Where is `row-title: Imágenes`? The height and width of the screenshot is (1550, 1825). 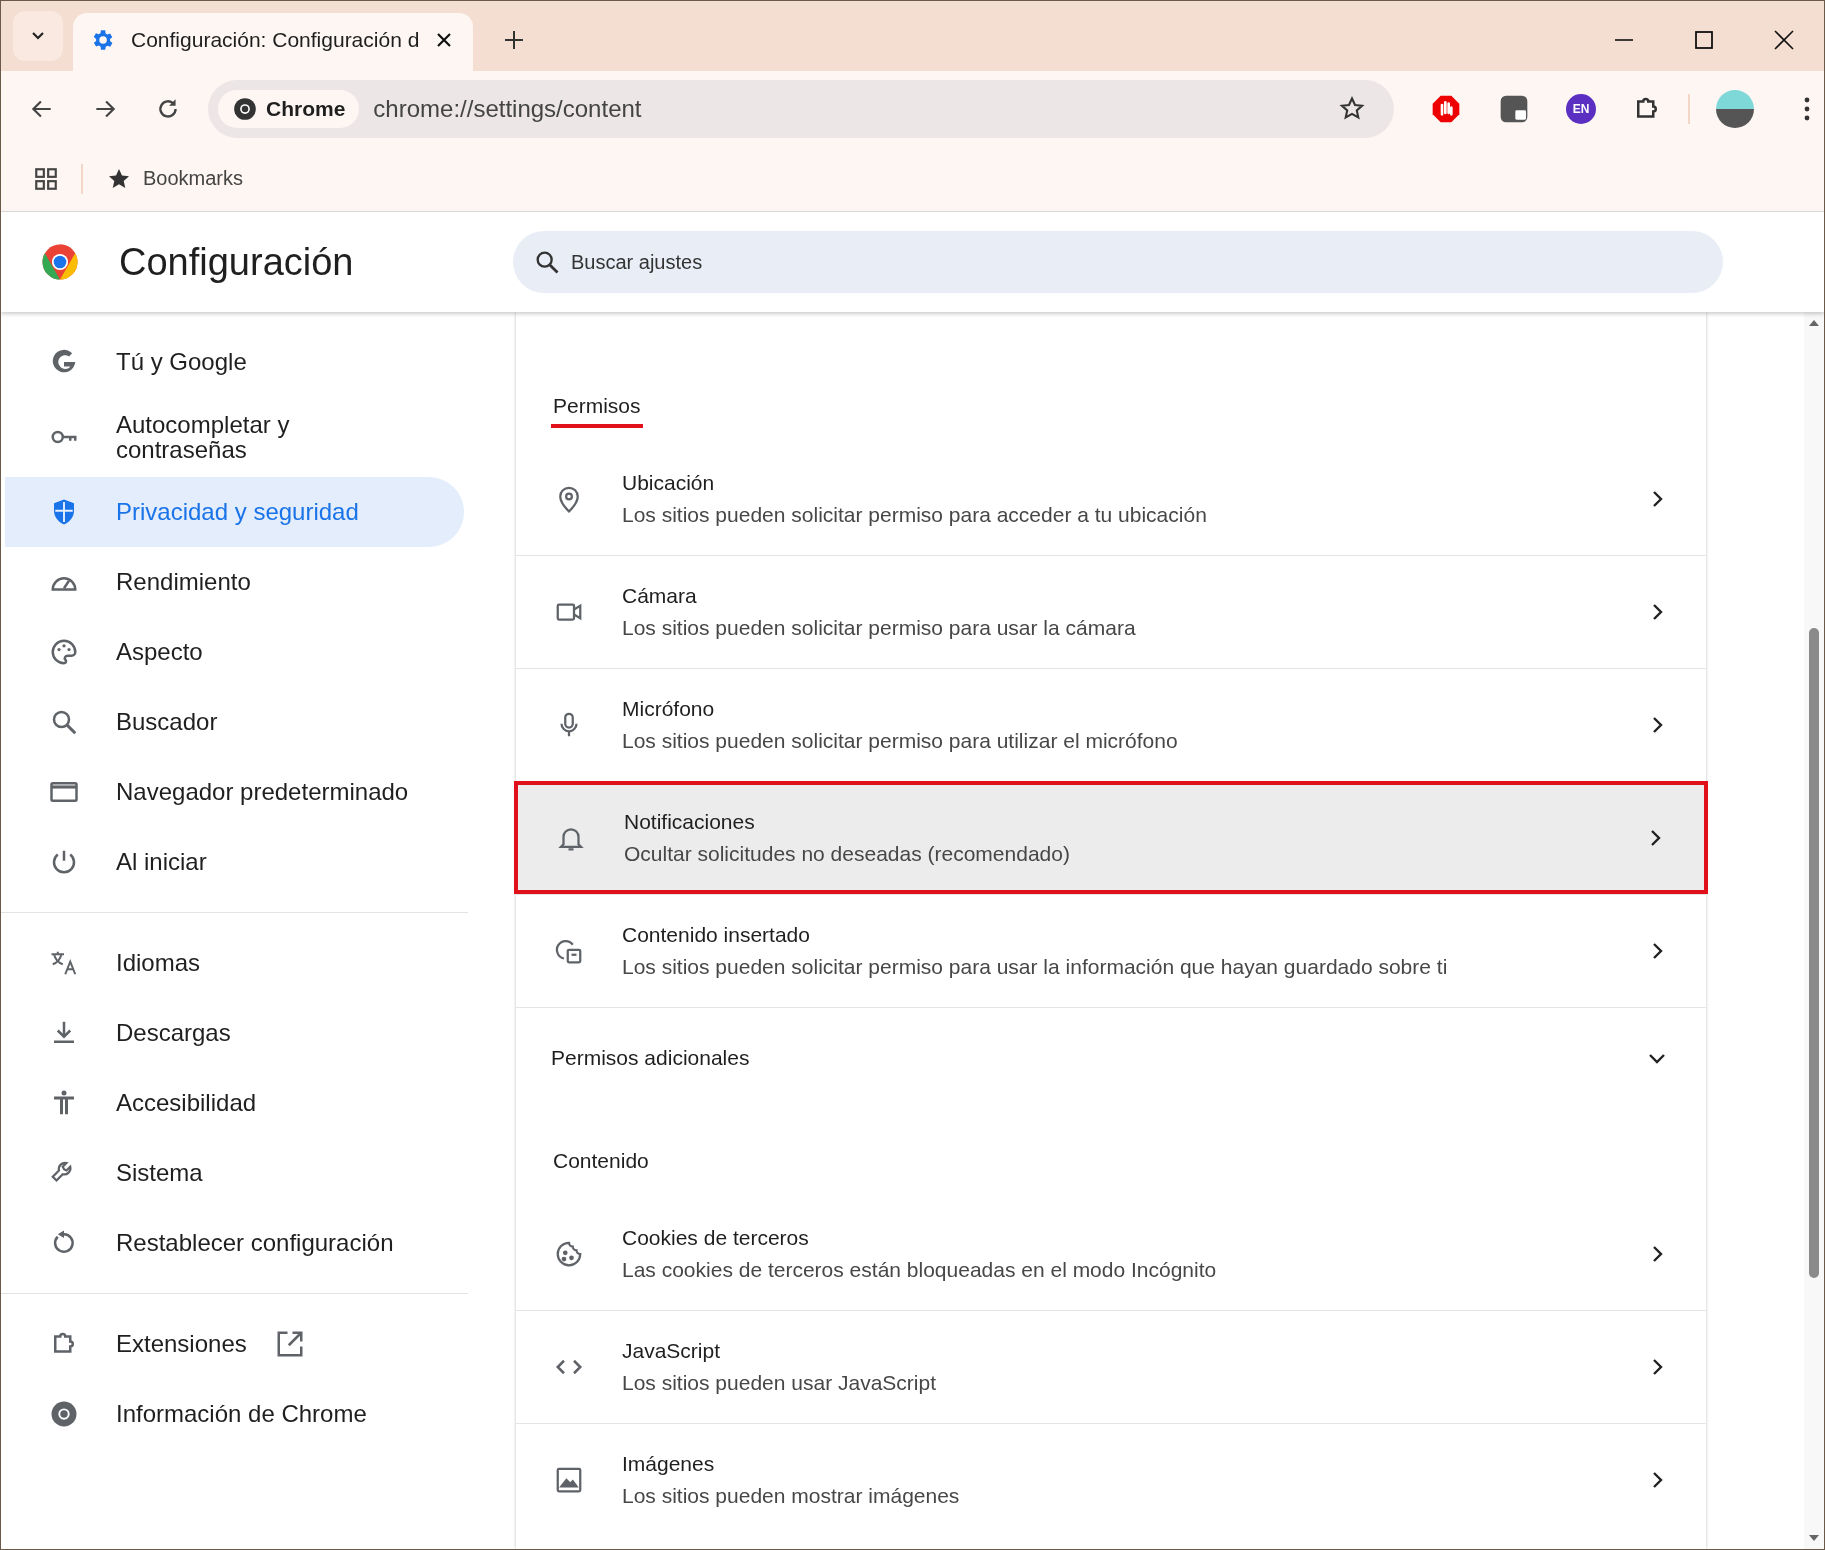
row-title: Imágenes is located at coordinates (669, 1464).